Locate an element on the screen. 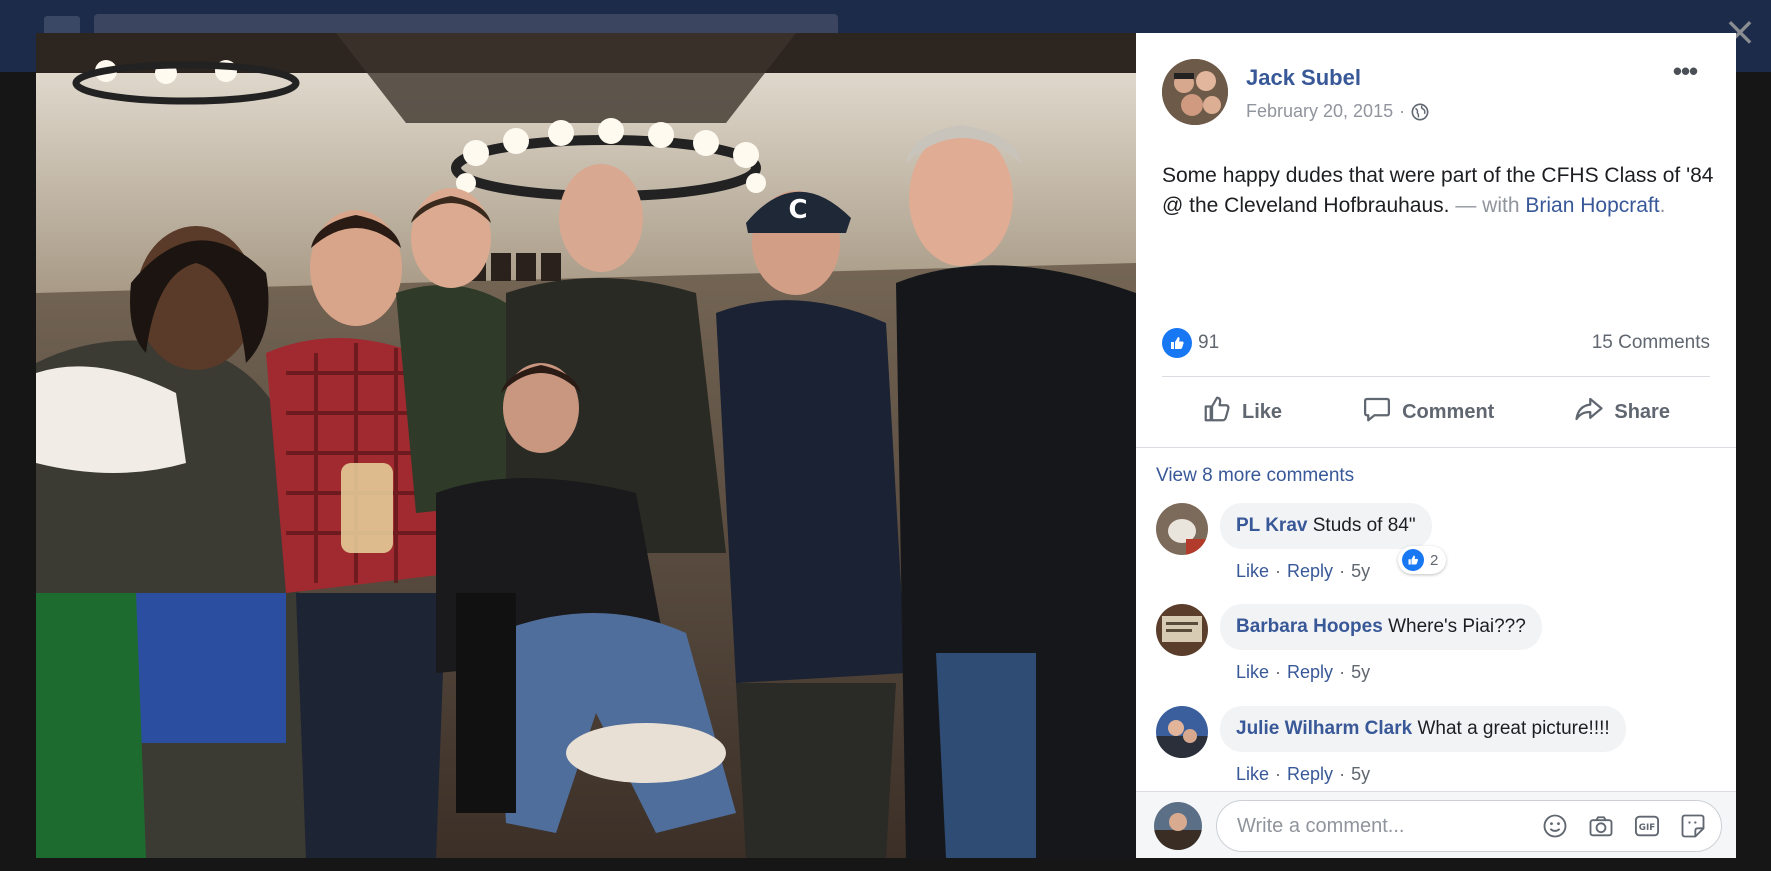  comment-text: Studs of 84" is located at coordinates (1364, 525).